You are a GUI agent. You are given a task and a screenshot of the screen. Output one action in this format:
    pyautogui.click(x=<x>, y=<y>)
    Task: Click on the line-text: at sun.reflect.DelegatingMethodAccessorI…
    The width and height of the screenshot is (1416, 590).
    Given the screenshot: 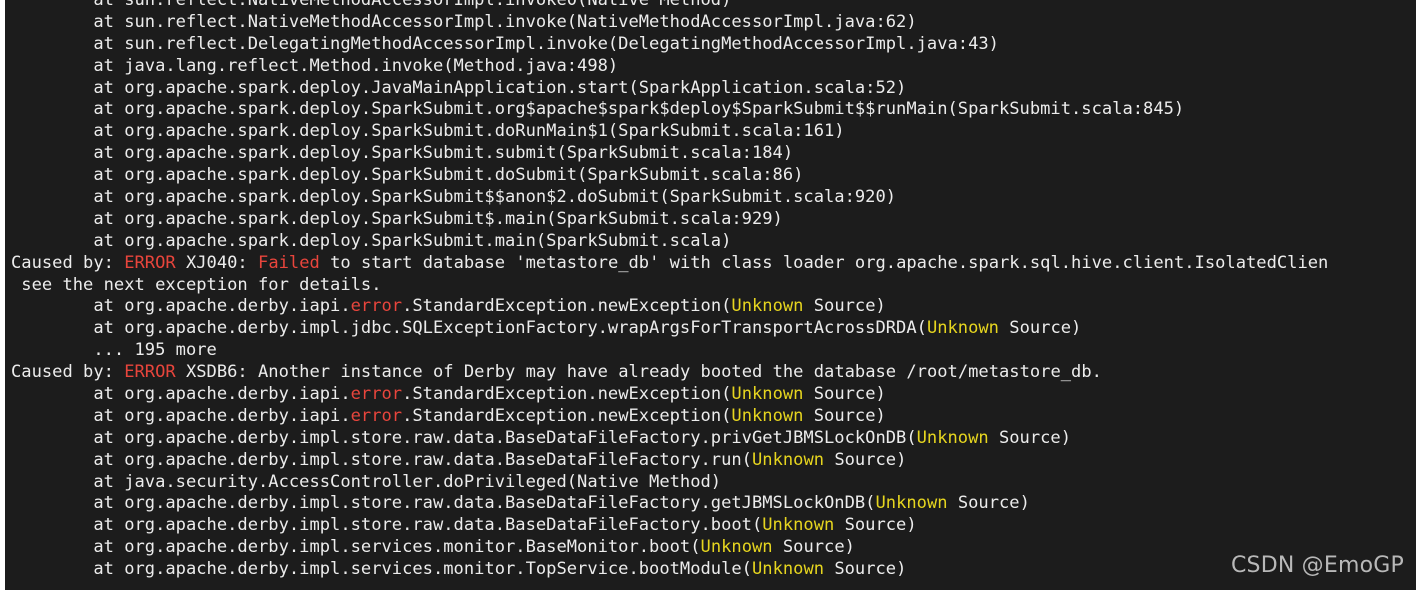 What is the action you would take?
    pyautogui.click(x=505, y=43)
    